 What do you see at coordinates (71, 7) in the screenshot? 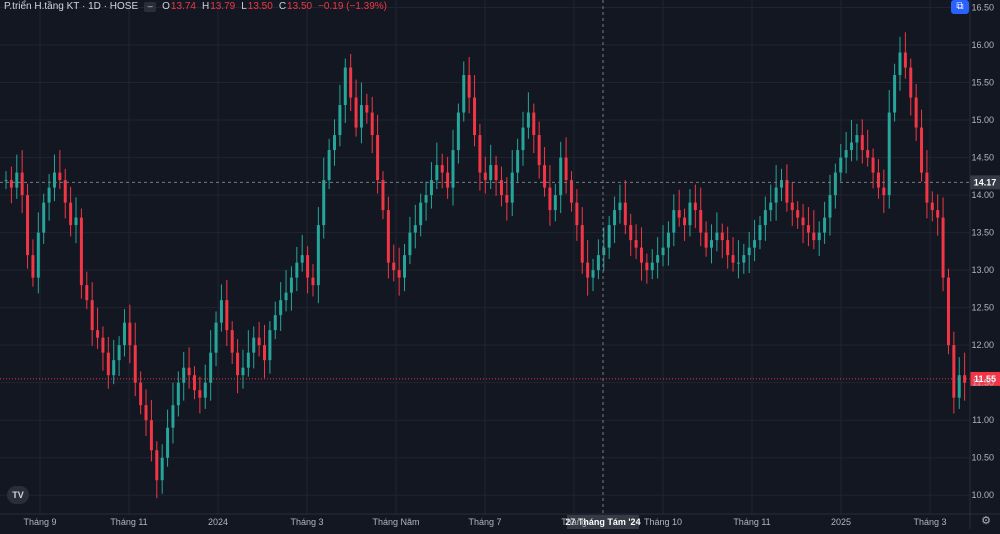
I see `symbol-title: P.triển H.tầng KT · 1D · HOSE` at bounding box center [71, 7].